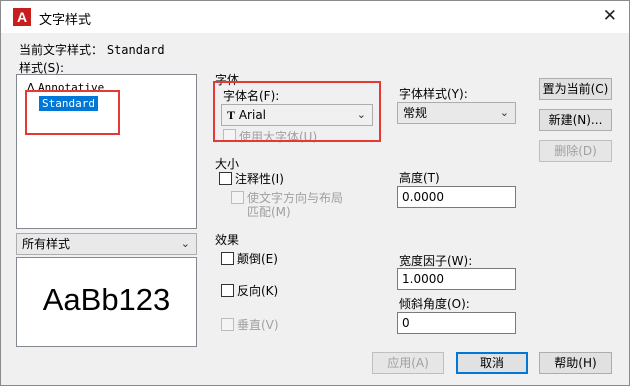 Image resolution: width=630 pixels, height=386 pixels. I want to click on style-preview: AaBb123, so click(106, 302).